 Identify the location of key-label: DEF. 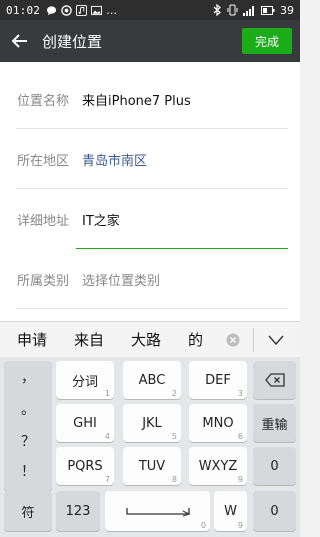
(218, 380).